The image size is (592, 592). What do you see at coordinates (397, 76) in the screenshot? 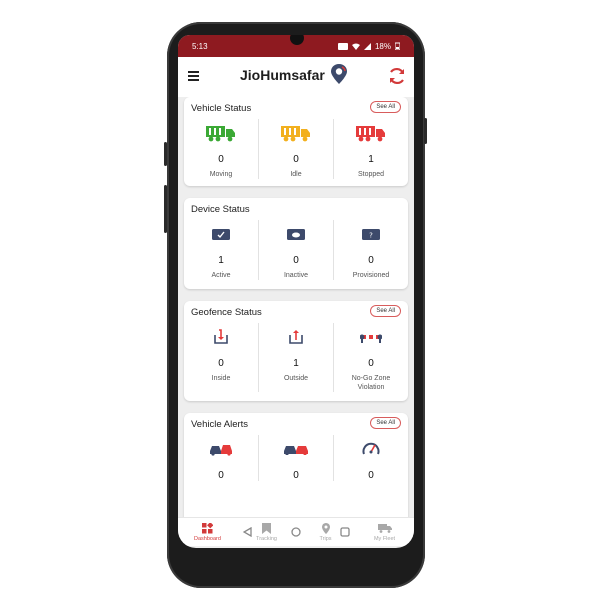
I see `refresh-icon` at bounding box center [397, 76].